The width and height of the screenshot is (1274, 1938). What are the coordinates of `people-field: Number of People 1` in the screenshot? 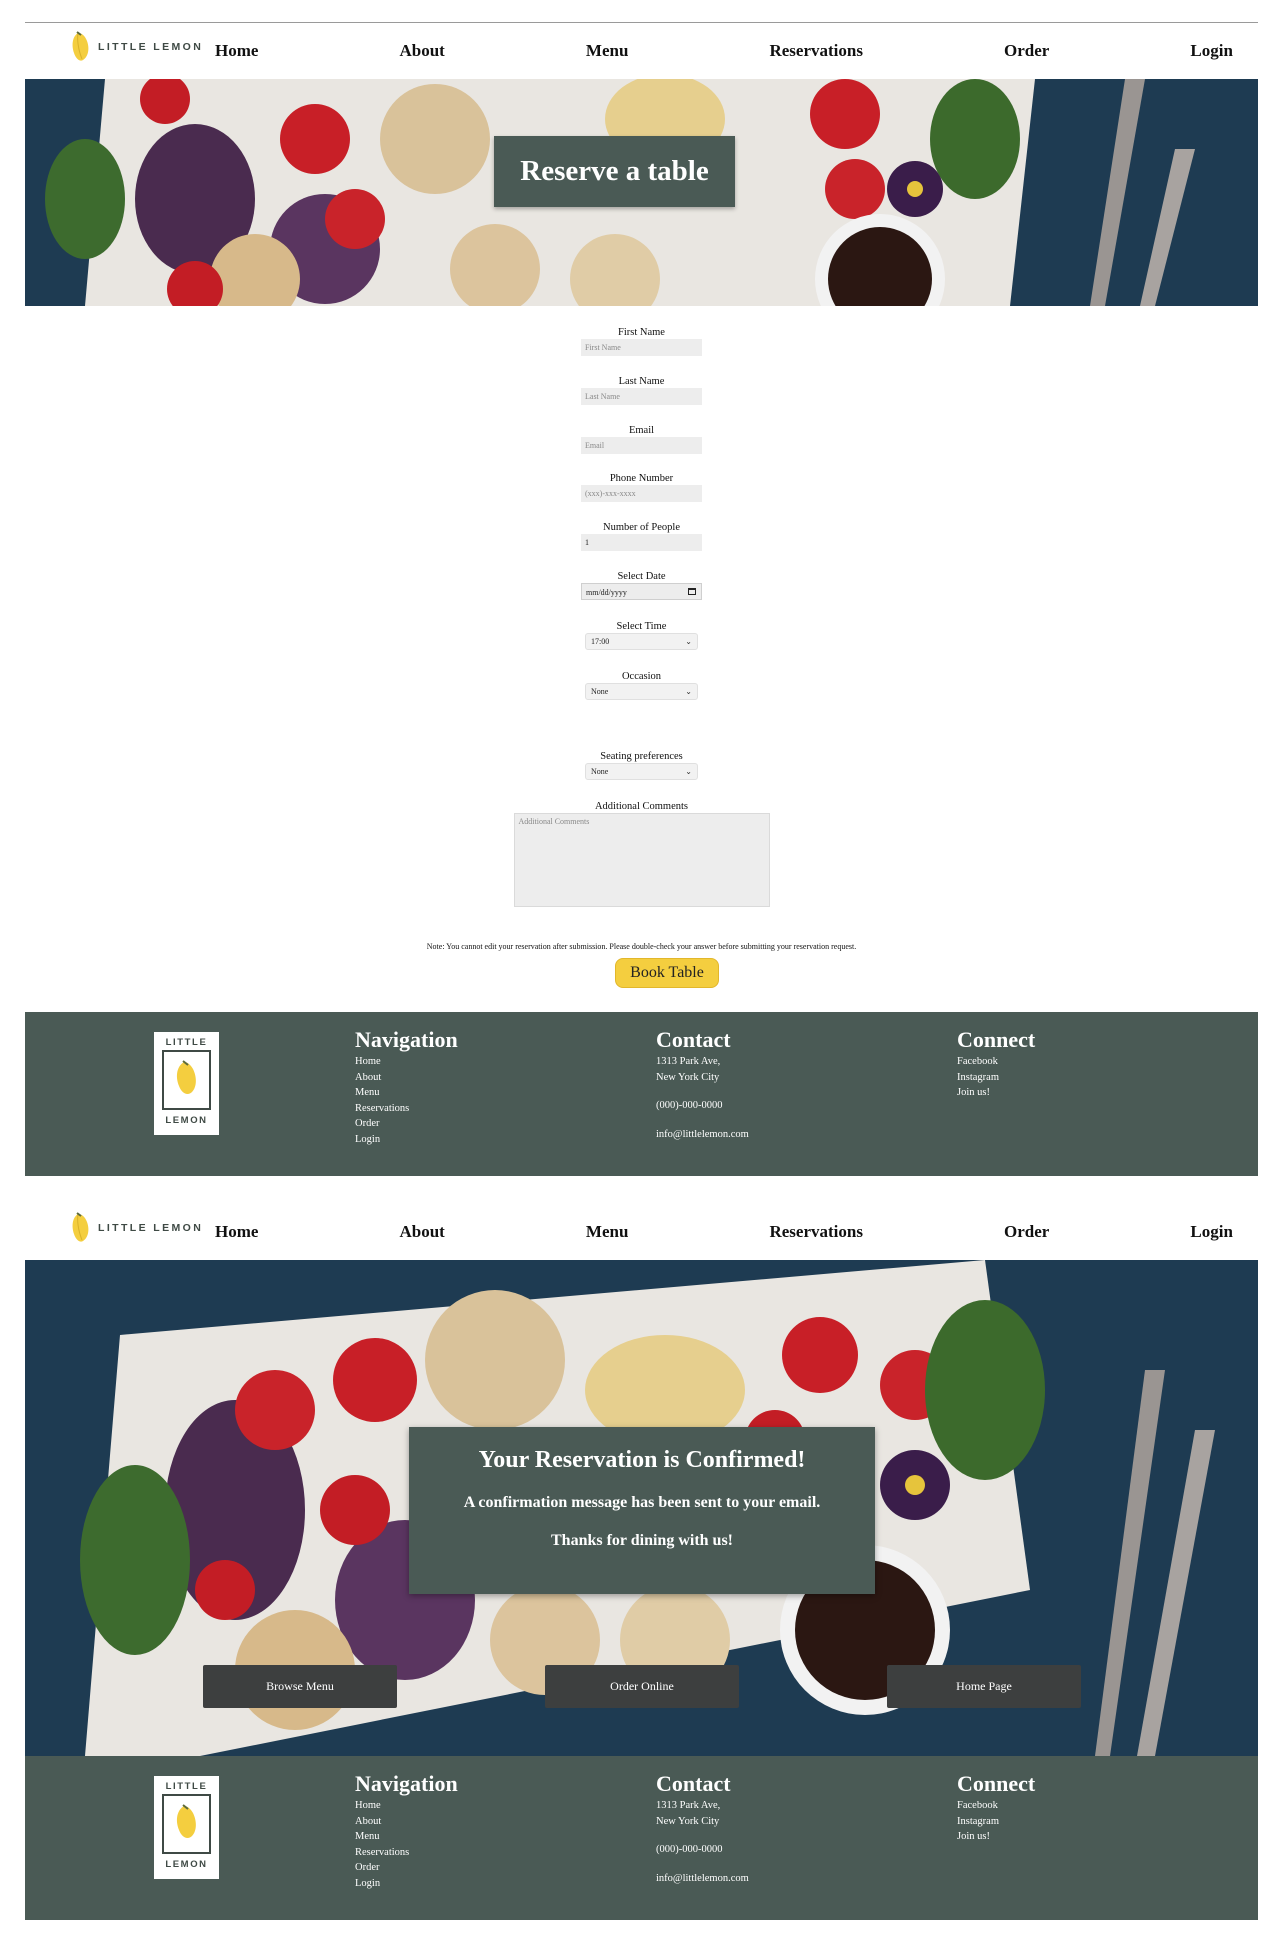 It's located at (641, 536).